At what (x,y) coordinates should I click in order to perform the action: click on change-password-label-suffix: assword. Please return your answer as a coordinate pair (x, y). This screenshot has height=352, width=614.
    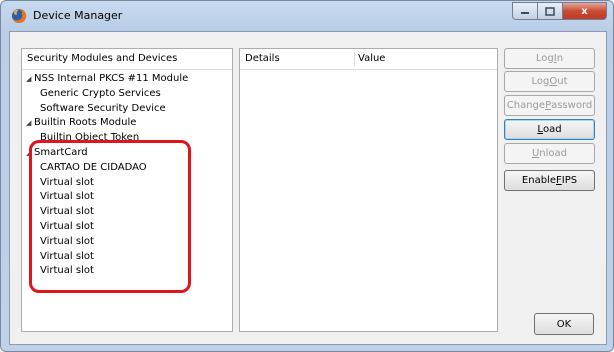
    Looking at the image, I should click on (572, 105).